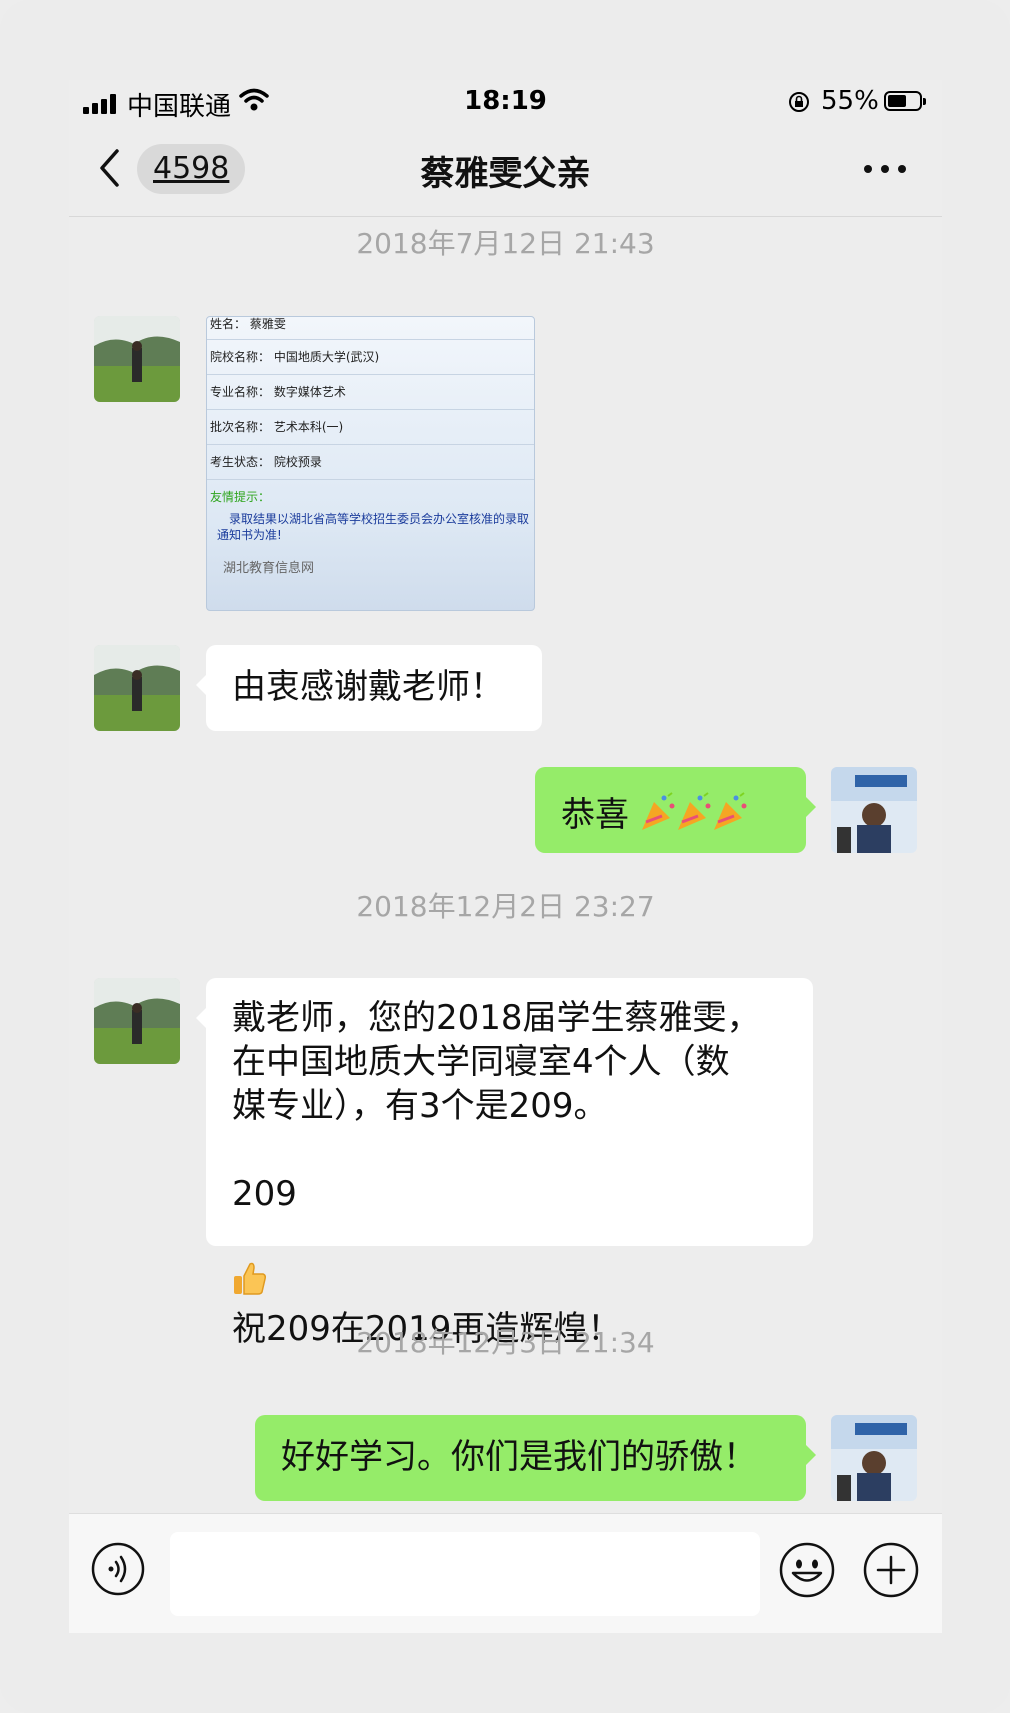  I want to click on message-bubble-sent: 好好学习。你们是我们的骄傲！, so click(535, 1458).